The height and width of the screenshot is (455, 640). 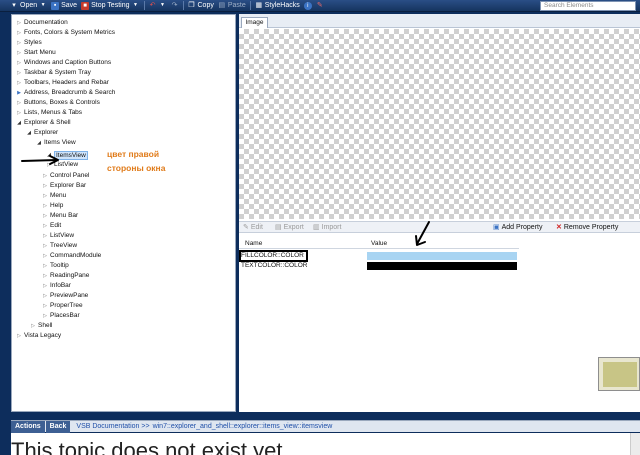 I want to click on save-icon: ▪, so click(x=55, y=5).